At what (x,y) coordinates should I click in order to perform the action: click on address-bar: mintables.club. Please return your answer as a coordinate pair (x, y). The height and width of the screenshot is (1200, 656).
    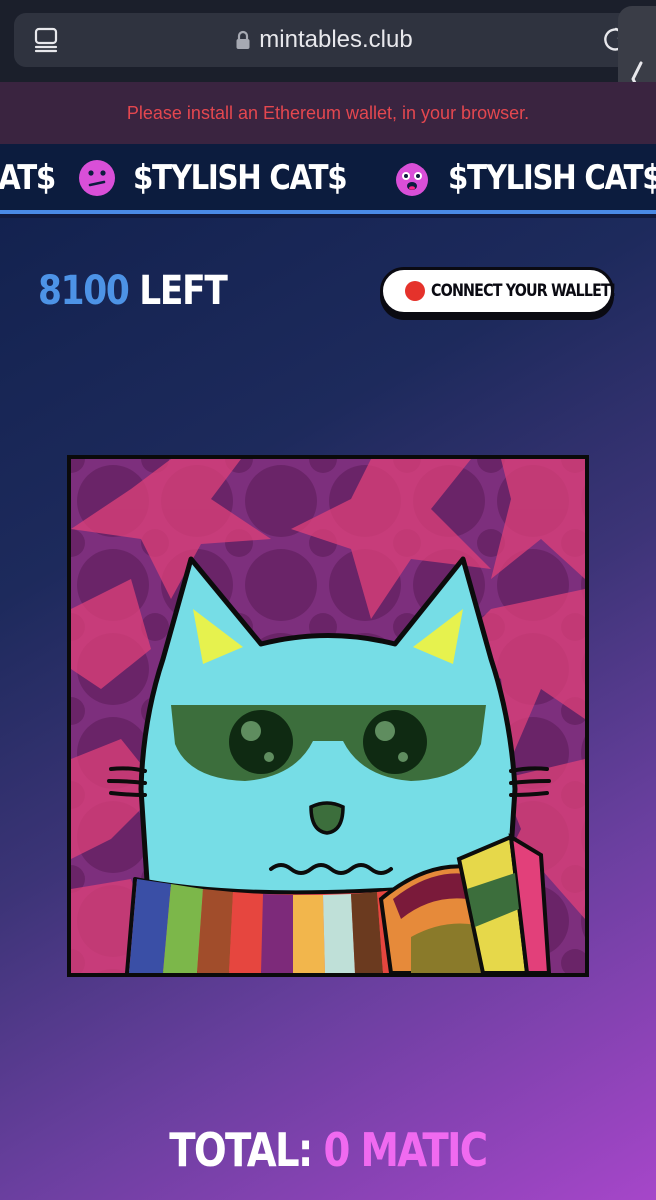
    Looking at the image, I should click on (324, 40).